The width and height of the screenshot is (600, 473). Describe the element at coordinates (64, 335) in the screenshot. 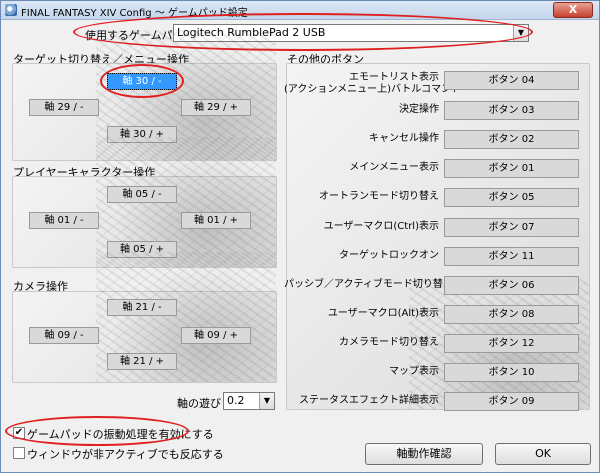

I see `camera-left-binding: 軸 09 / -` at that location.